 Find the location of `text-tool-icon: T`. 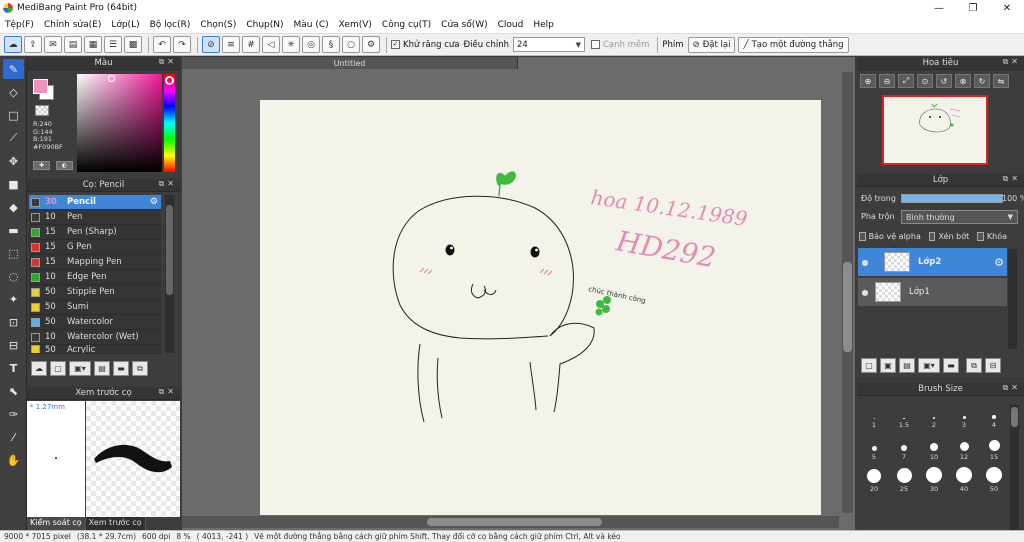

text-tool-icon: T is located at coordinates (13, 368).